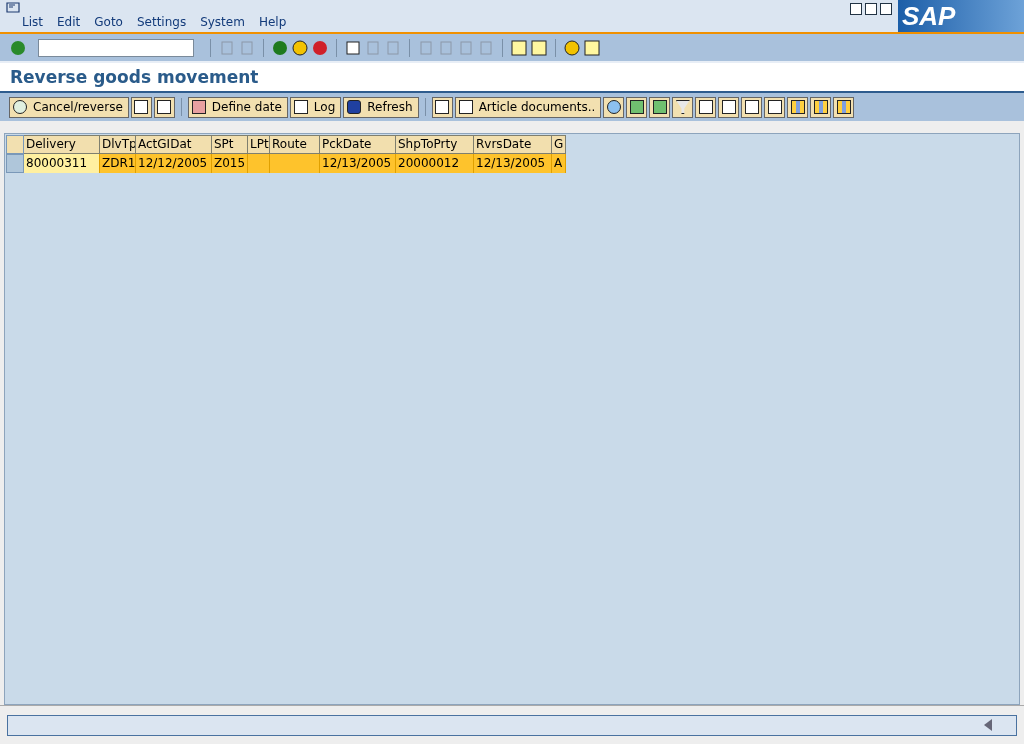  I want to click on logo: SAP, so click(961, 16).